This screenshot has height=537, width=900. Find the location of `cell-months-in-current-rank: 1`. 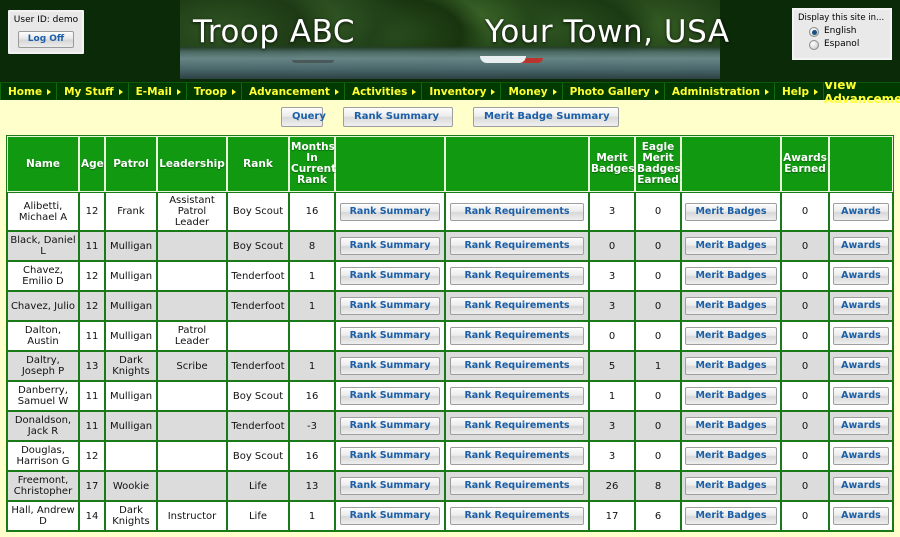

cell-months-in-current-rank: 1 is located at coordinates (312, 366).